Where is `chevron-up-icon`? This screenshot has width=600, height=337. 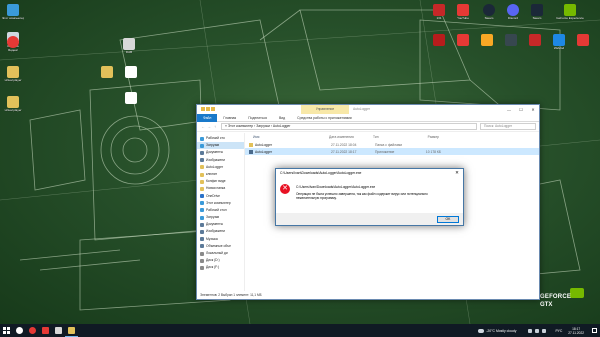
chevron-up-icon is located at coordinates (530, 330).